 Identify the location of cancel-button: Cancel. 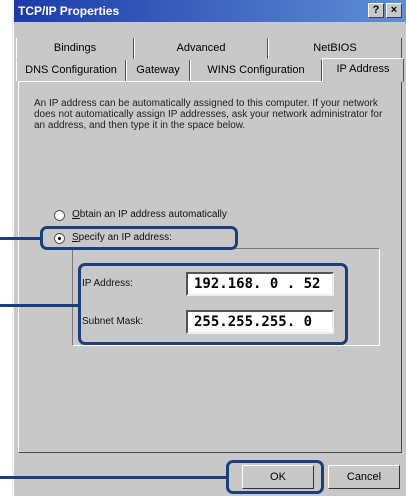
(364, 477).